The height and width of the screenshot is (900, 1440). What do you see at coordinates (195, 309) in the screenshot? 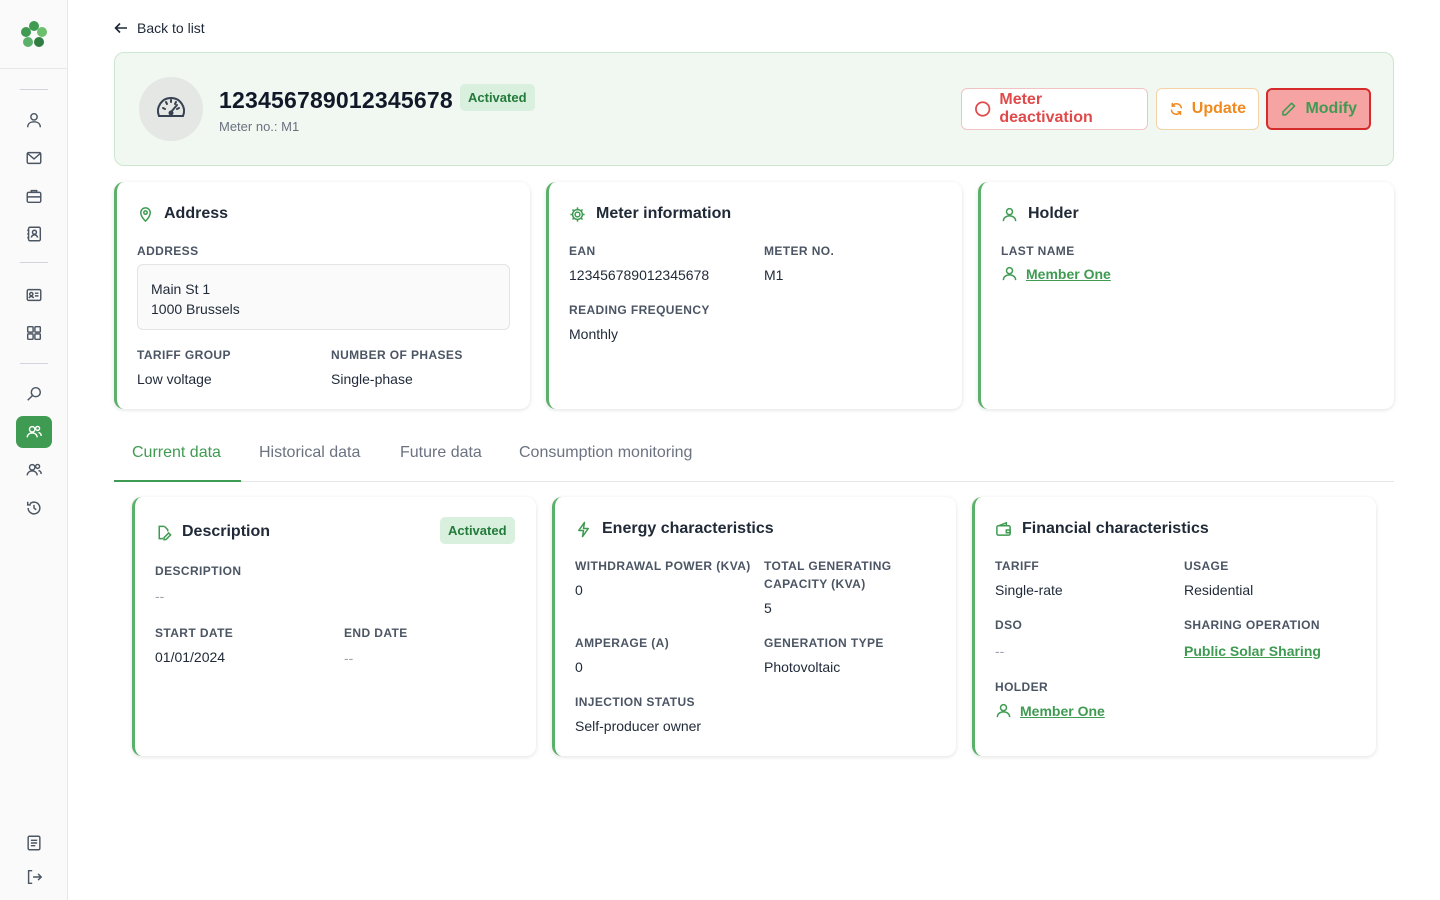
I see `address-line-2: 1000 Brussels` at bounding box center [195, 309].